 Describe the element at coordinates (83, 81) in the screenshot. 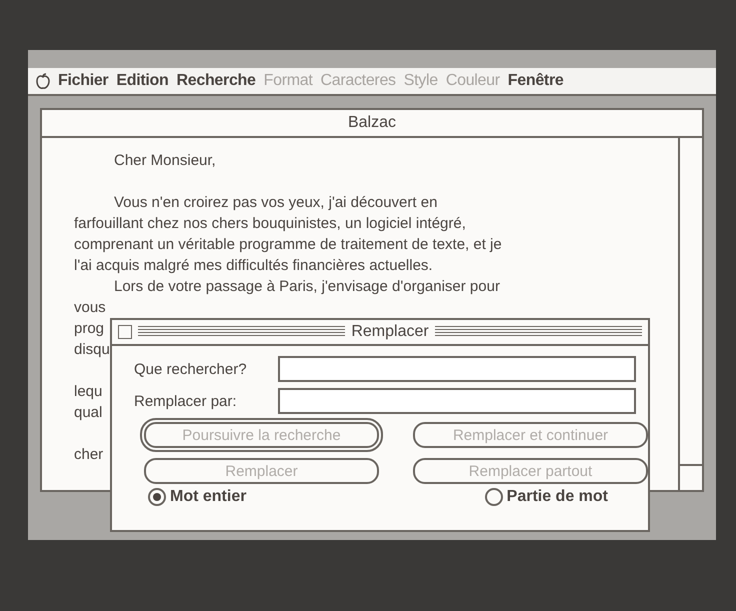

I see `menu-item: Fichier` at that location.